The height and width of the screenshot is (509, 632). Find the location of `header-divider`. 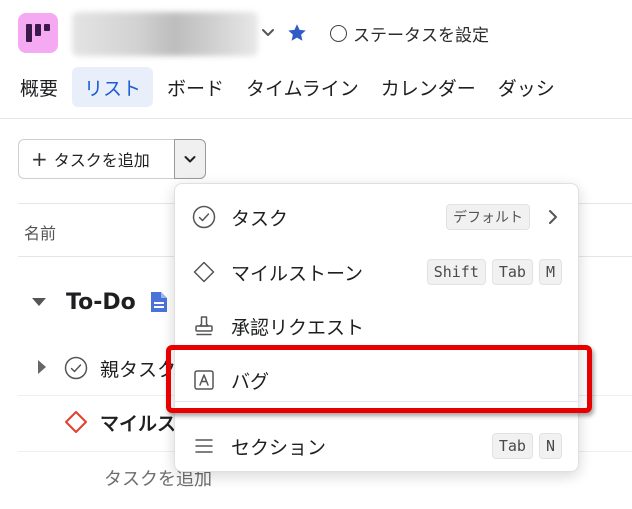

header-divider is located at coordinates (316, 118).